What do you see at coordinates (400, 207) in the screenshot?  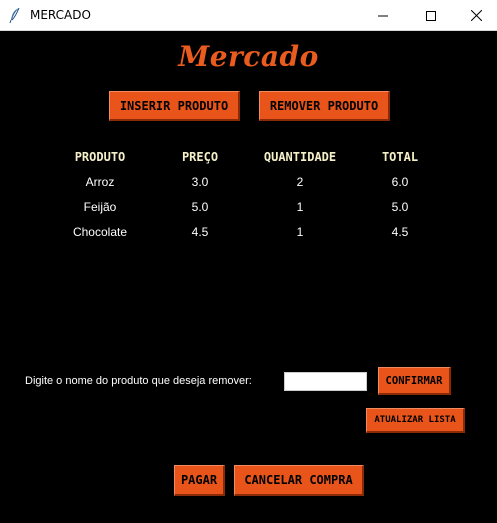 I see `cell-total: 5.0` at bounding box center [400, 207].